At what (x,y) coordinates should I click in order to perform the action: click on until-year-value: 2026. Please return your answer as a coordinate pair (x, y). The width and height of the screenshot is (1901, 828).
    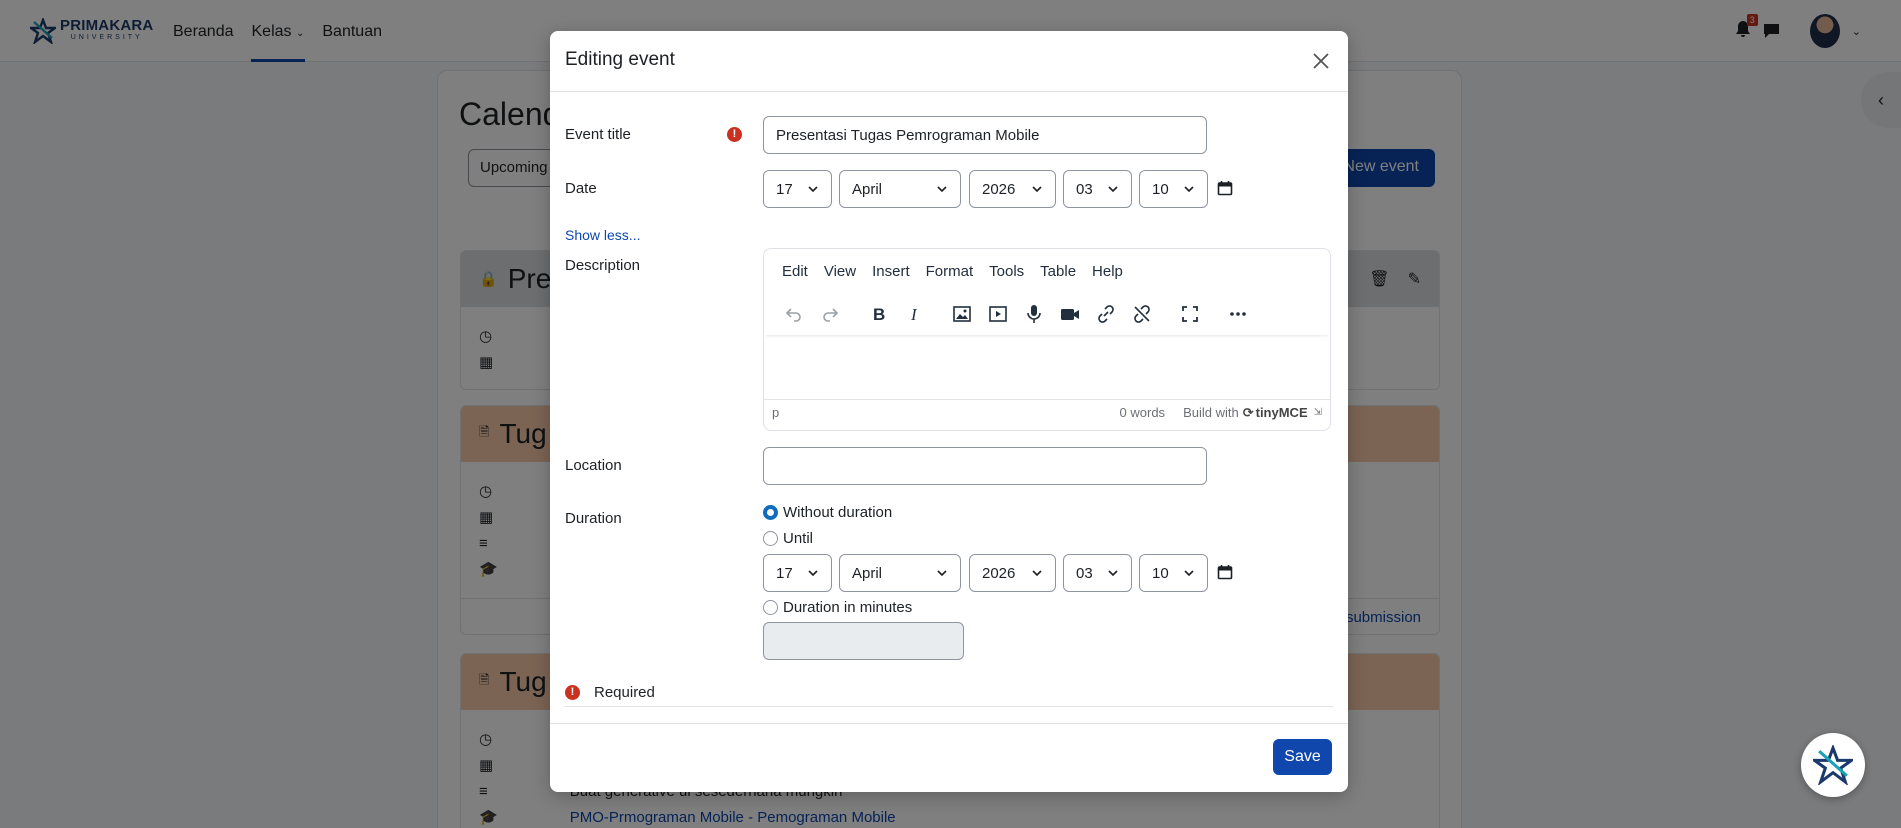
    Looking at the image, I should click on (999, 573).